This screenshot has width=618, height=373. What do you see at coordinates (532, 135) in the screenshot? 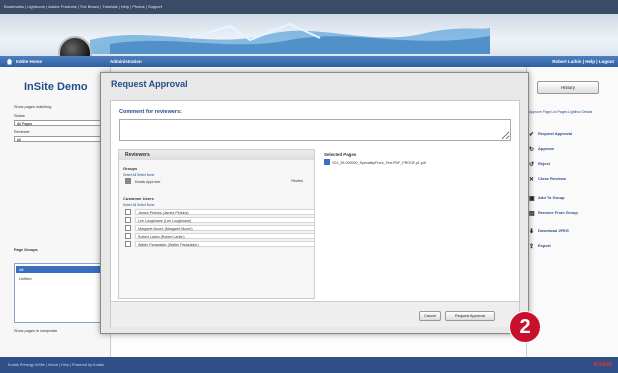
I see `checkmark-icon: ✔` at bounding box center [532, 135].